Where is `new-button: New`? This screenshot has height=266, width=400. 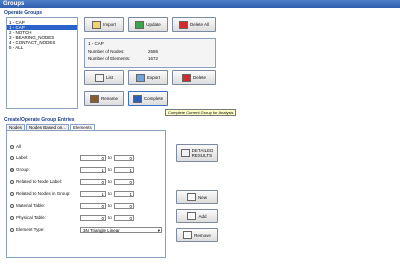
new-button: New is located at coordinates (197, 197).